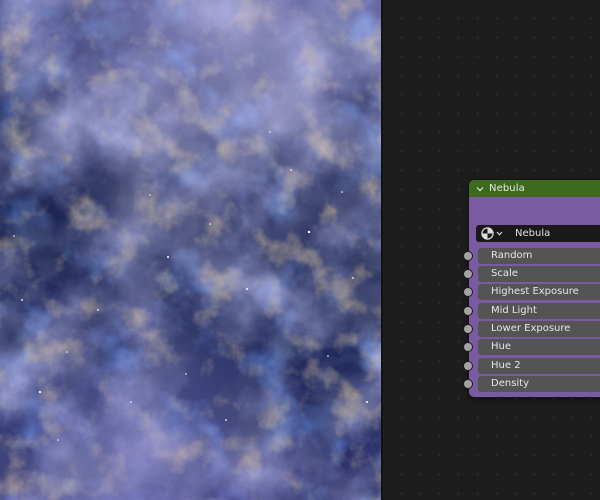 The width and height of the screenshot is (600, 500). I want to click on input-hue-2: Hue 2, so click(532, 367).